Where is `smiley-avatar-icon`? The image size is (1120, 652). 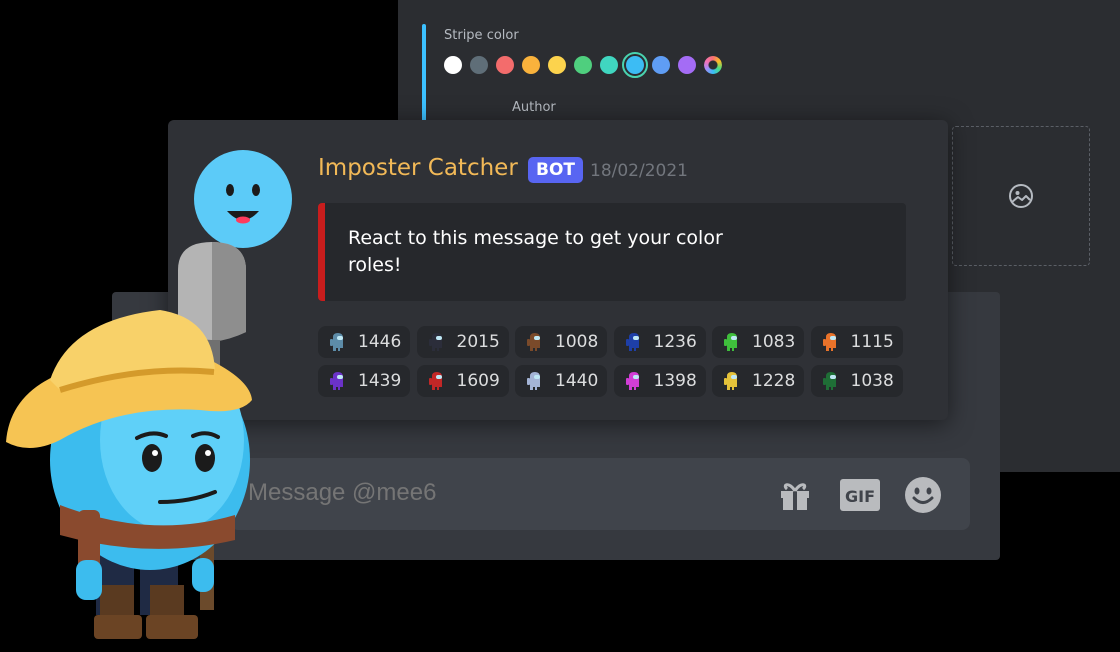 smiley-avatar-icon is located at coordinates (243, 204).